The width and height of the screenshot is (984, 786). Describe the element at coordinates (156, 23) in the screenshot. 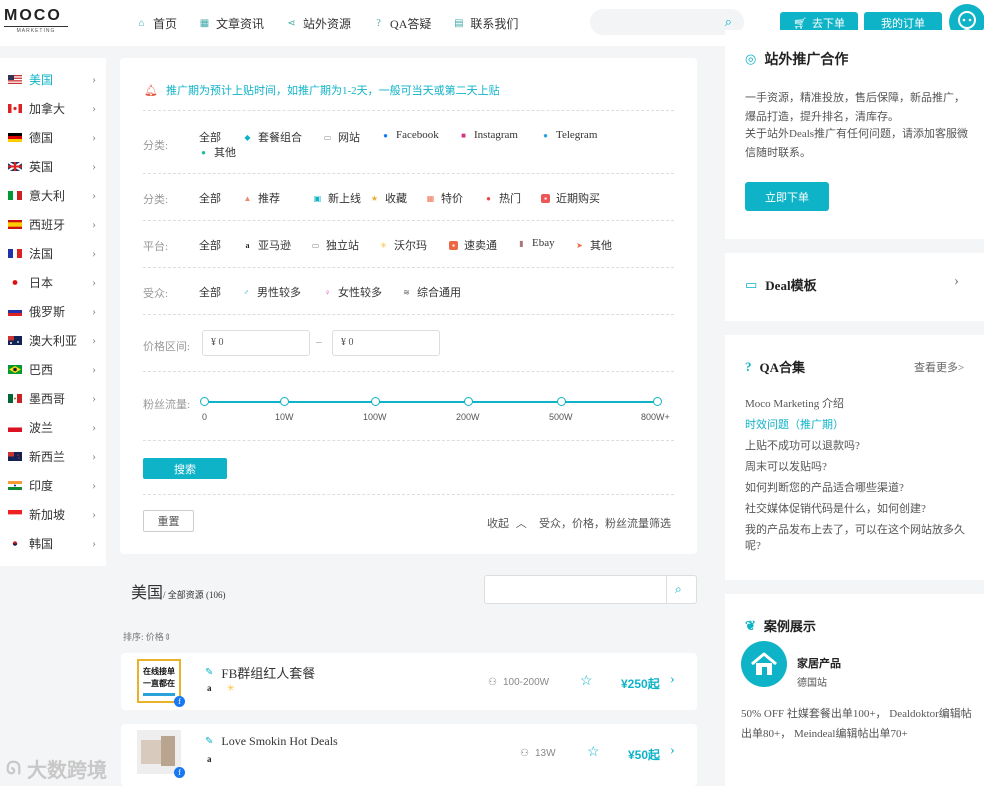

I see `nav-home: ⌂ 首页` at that location.